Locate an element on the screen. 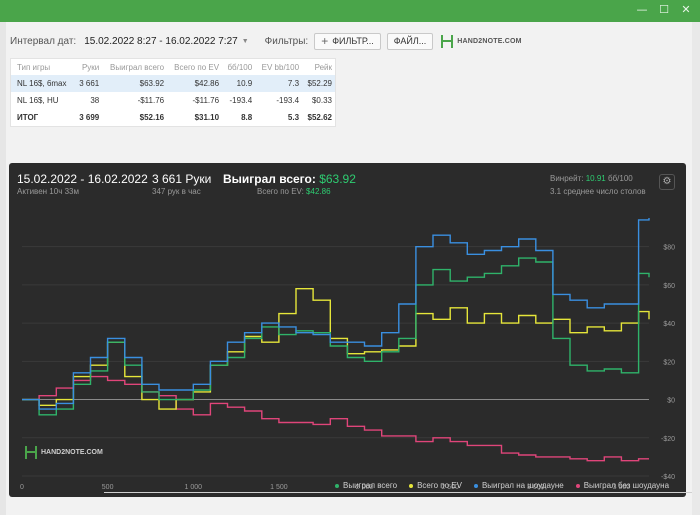 The image size is (700, 515). cell-ev: $31.10 is located at coordinates (207, 117).